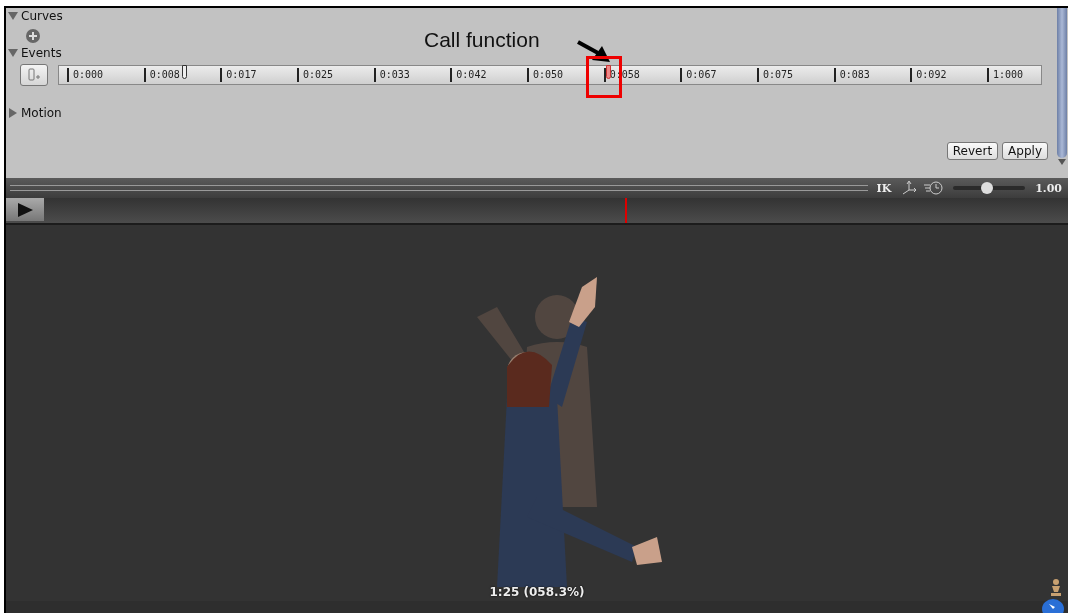 The width and height of the screenshot is (1070, 613). Describe the element at coordinates (33, 36) in the screenshot. I see `add-plus-icon` at that location.